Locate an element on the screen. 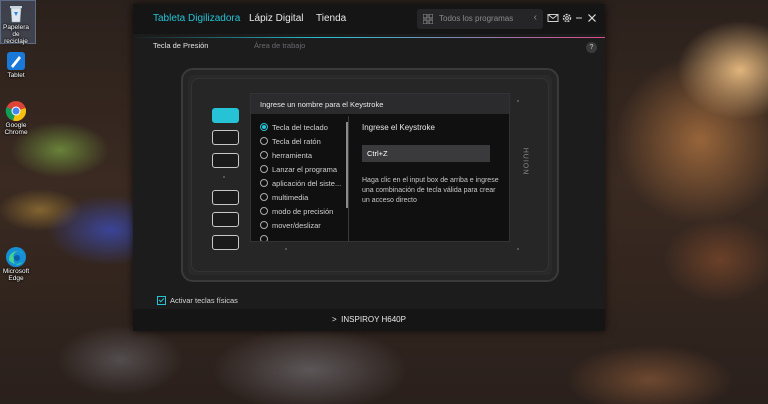 The image size is (768, 404). option-mouse-key: Tecla del ratón is located at coordinates (290, 141).